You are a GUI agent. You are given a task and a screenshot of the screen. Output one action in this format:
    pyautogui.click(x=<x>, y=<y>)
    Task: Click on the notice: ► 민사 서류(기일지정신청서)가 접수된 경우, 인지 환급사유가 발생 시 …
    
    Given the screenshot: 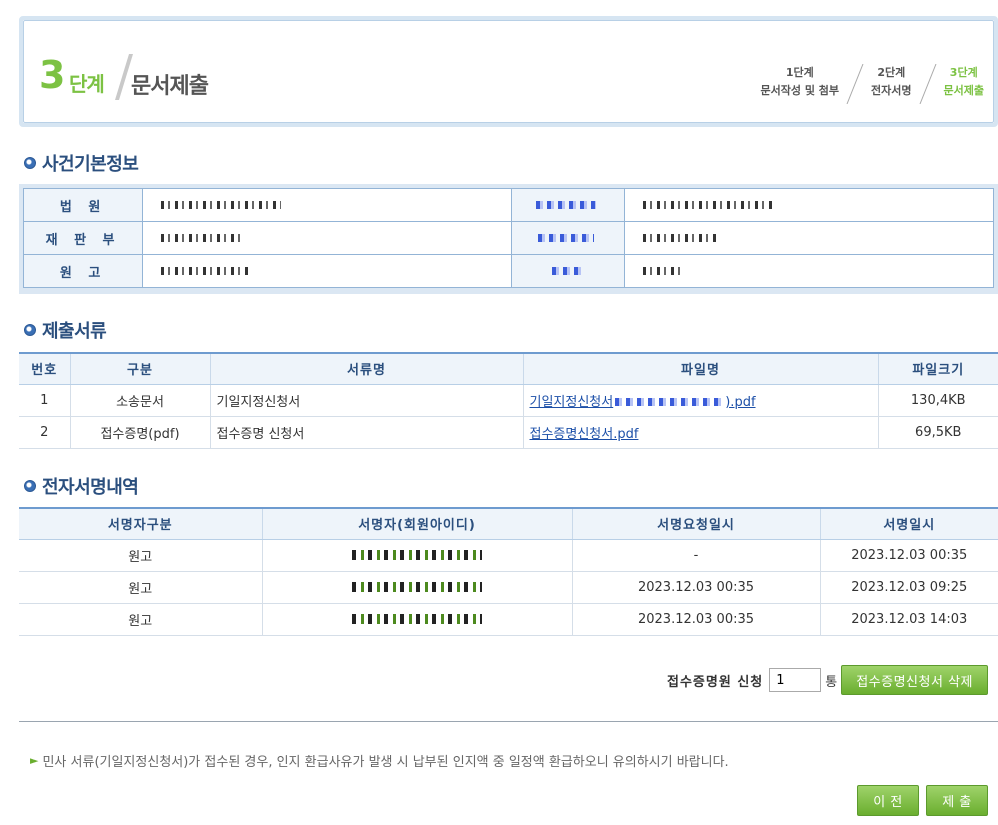 What is the action you would take?
    pyautogui.click(x=379, y=762)
    